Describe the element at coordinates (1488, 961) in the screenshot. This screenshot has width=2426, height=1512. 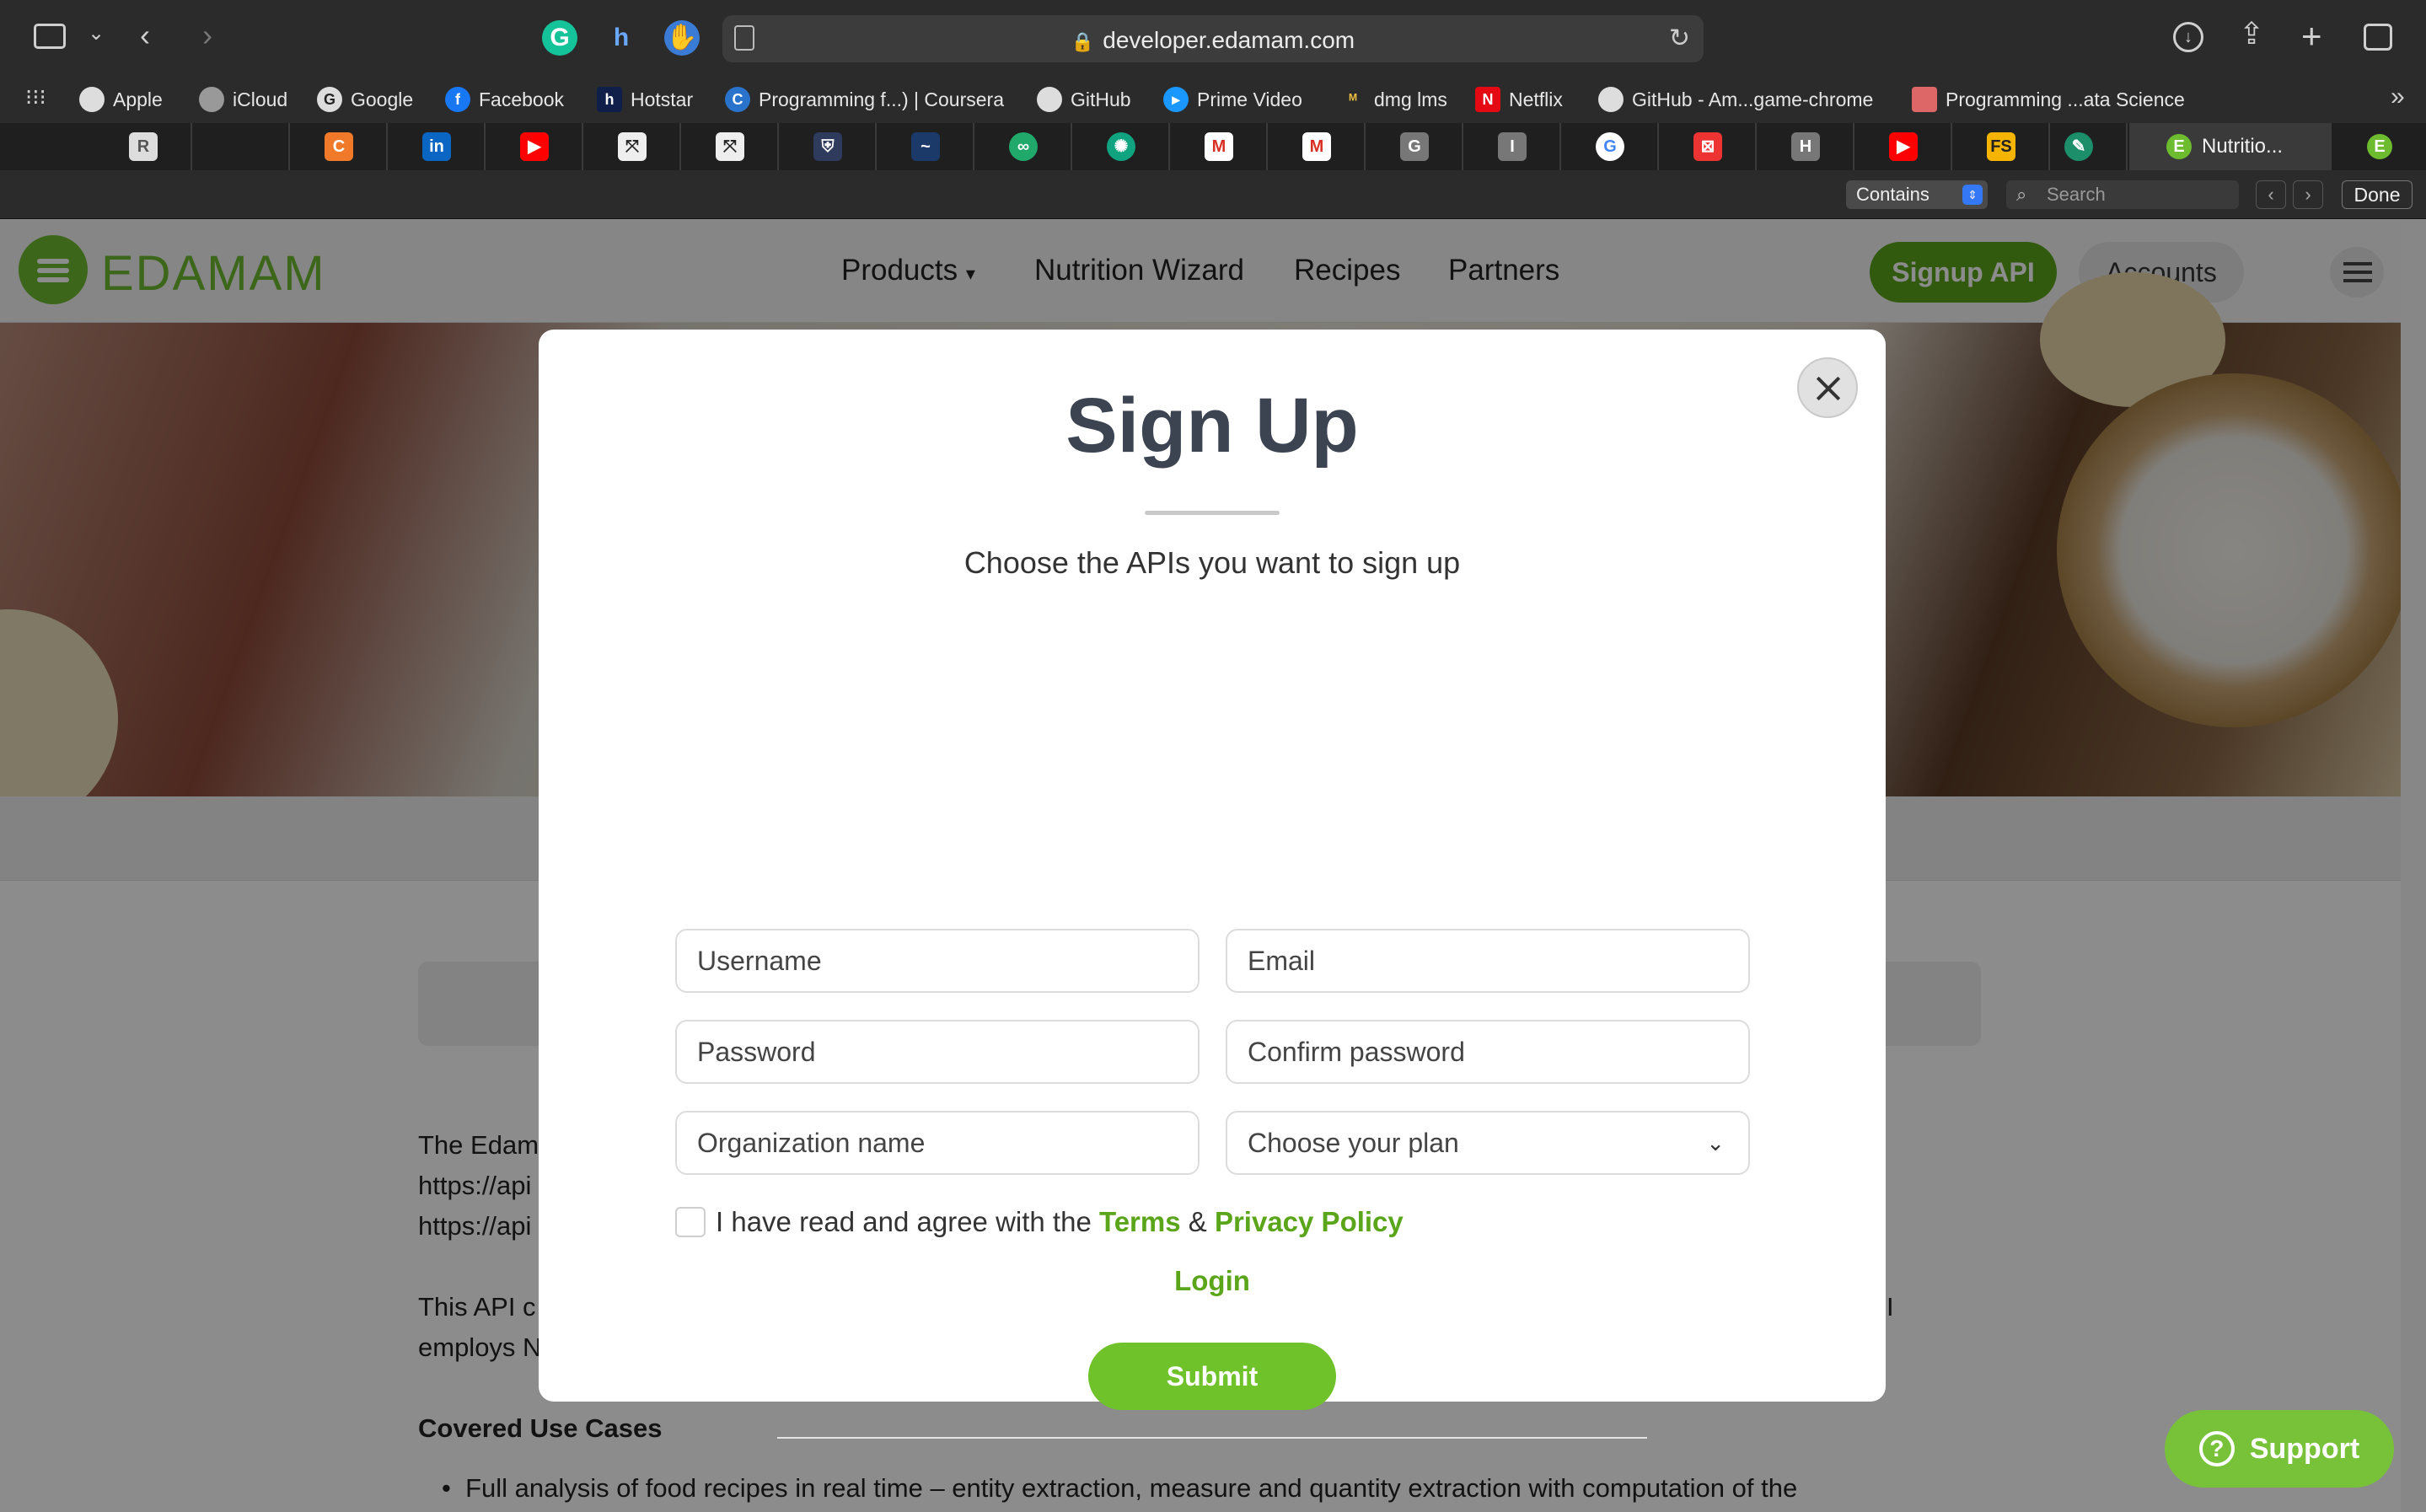
I see `email-field` at that location.